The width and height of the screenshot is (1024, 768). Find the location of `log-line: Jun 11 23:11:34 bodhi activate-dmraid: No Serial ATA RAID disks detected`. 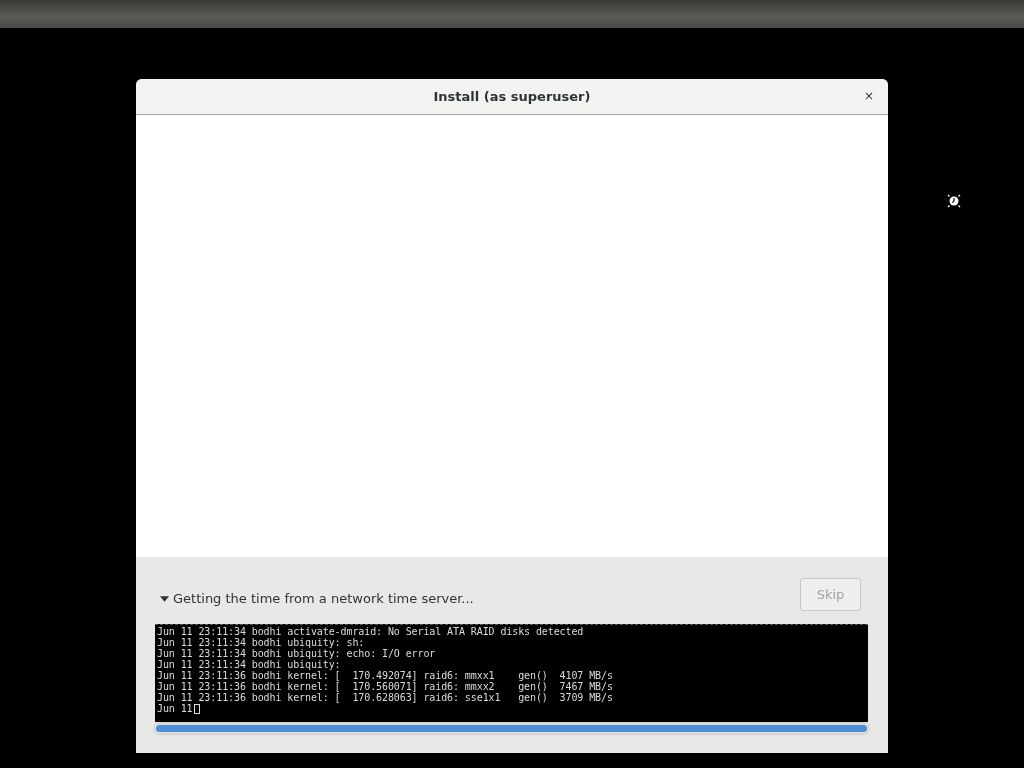

log-line: Jun 11 23:11:34 bodhi activate-dmraid: No Serial ATA RAID disks detected is located at coordinates (371, 631).